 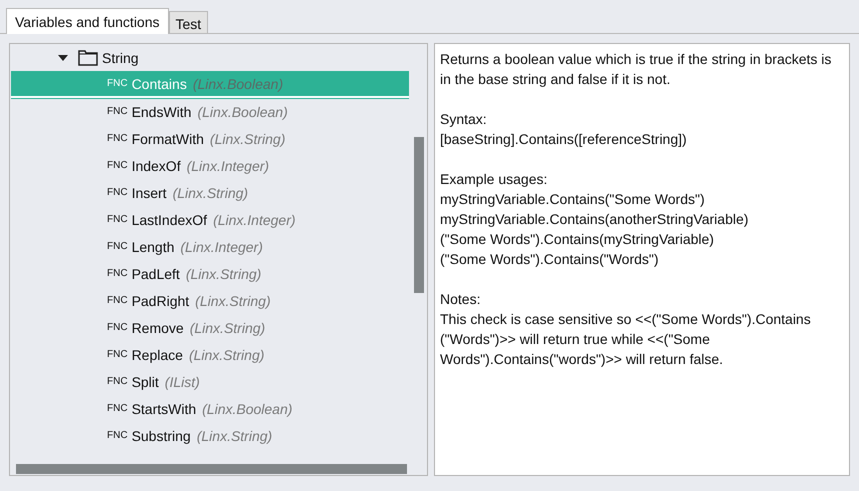 I want to click on expand-caret-icon, so click(x=63, y=57).